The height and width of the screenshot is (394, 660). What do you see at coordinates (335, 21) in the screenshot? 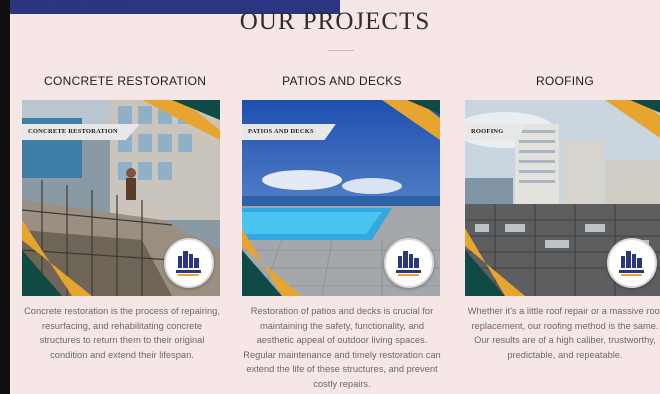
I see `page-title: OUR PROJECTS` at bounding box center [335, 21].